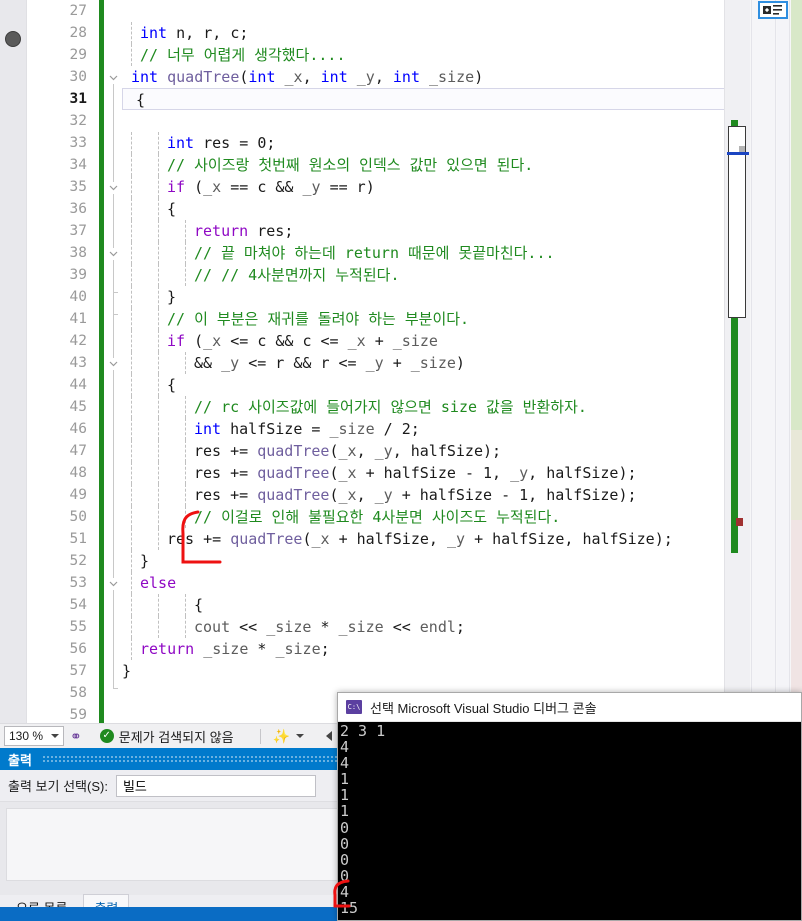 The height and width of the screenshot is (921, 802). What do you see at coordinates (141, 100) in the screenshot?
I see `code-text: {` at bounding box center [141, 100].